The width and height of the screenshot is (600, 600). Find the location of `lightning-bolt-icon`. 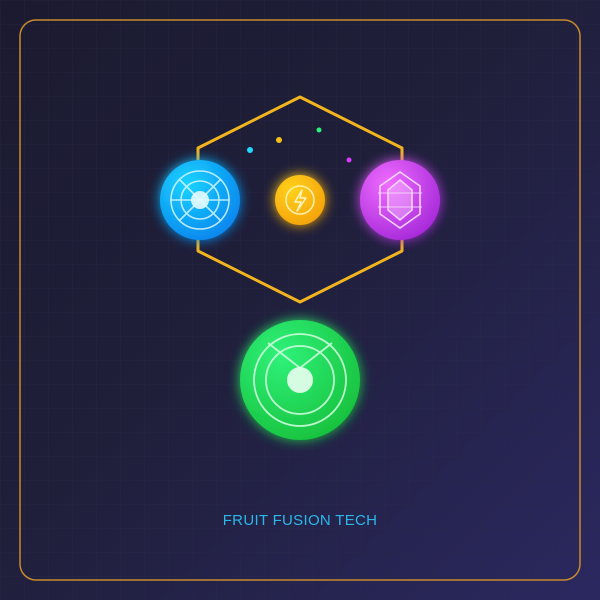

lightning-bolt-icon is located at coordinates (300, 200).